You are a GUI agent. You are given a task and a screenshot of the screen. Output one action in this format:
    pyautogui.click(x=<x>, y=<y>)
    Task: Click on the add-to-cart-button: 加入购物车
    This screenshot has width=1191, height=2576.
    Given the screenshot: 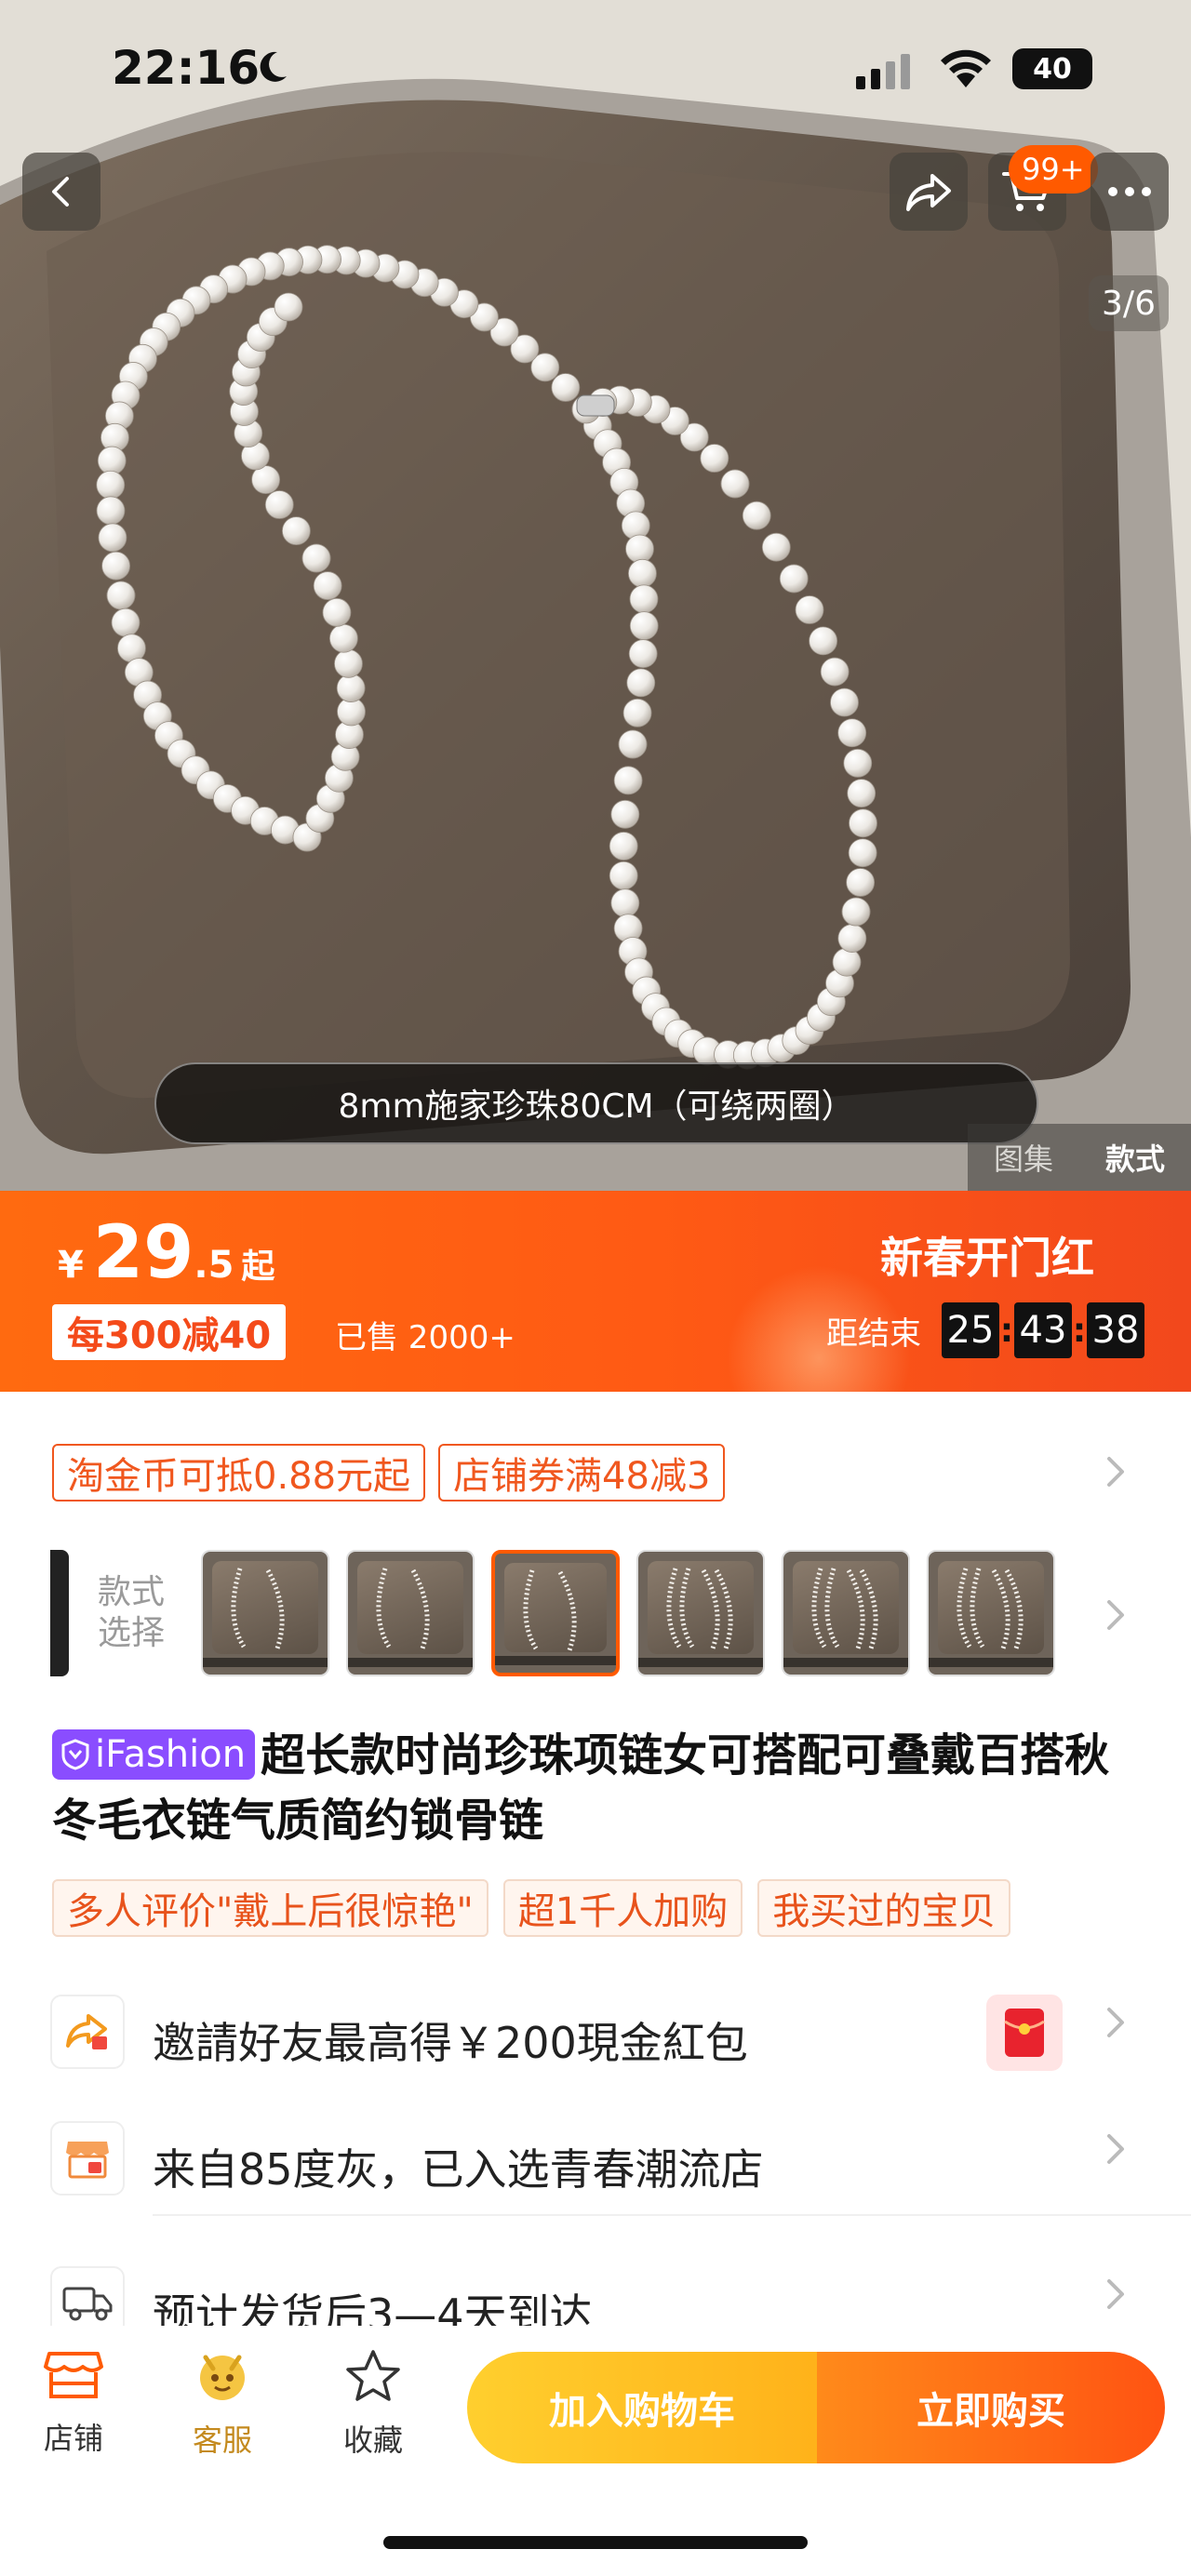 What is the action you would take?
    pyautogui.click(x=642, y=2407)
    